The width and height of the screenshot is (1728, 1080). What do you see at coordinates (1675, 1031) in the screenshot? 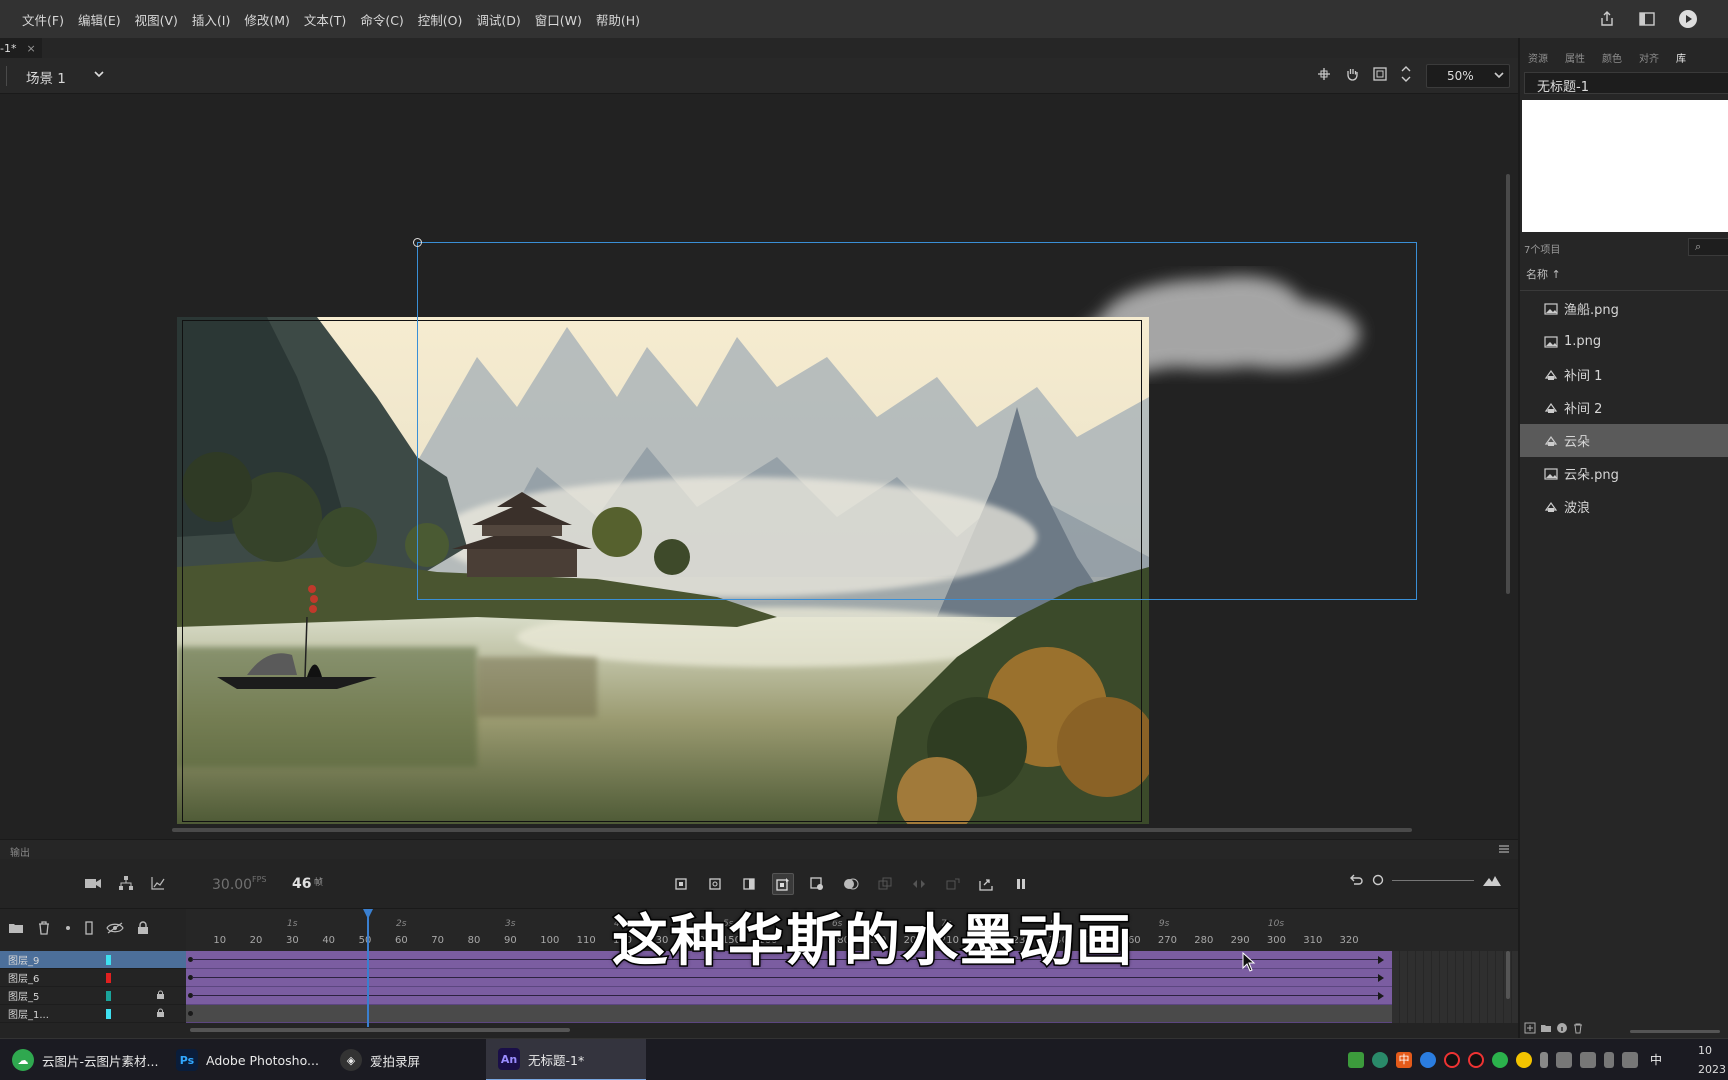
I see `library-horizontal-scrollbar` at bounding box center [1675, 1031].